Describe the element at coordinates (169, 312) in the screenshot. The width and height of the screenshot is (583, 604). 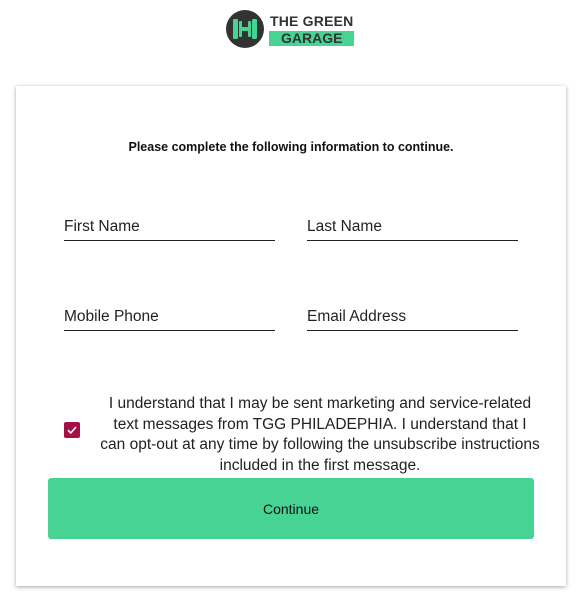
I see `mobile-phone-field: Mobile Phone` at that location.